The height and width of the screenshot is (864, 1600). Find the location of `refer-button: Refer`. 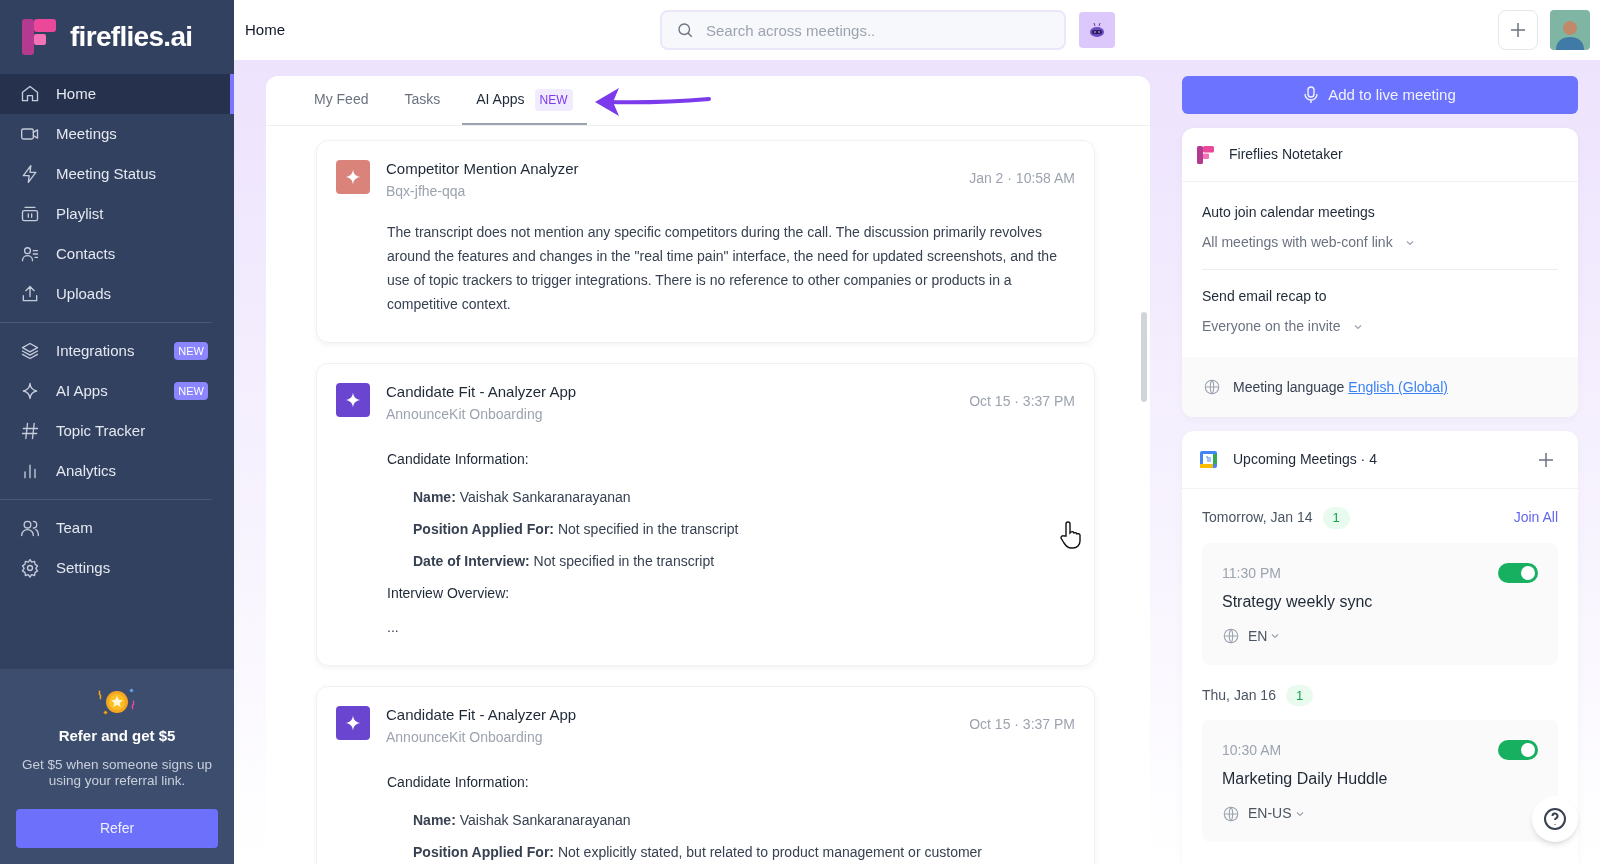

refer-button: Refer is located at coordinates (117, 828).